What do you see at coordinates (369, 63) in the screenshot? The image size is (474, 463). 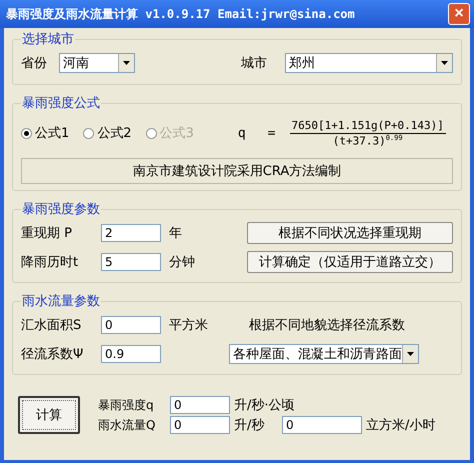 I see `city-dropdown: 郑州` at bounding box center [369, 63].